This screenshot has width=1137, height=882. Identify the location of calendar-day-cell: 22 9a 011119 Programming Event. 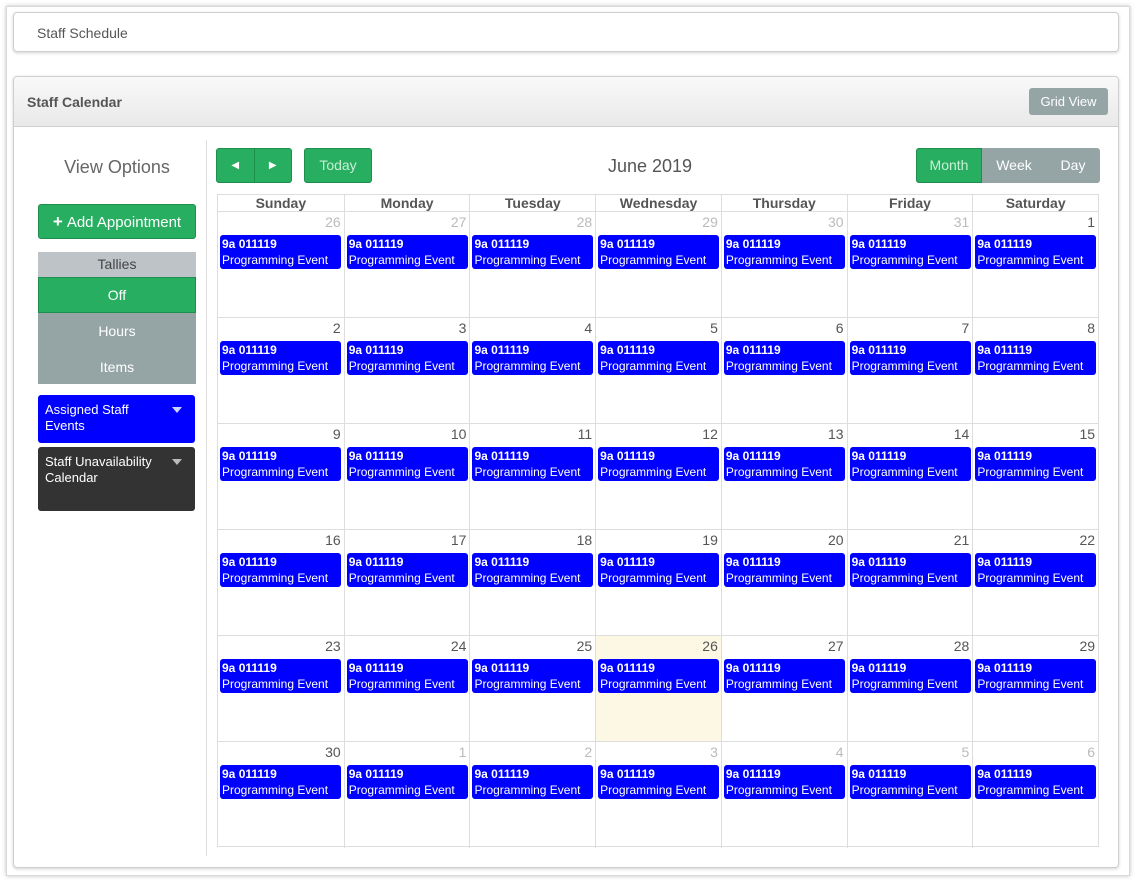
(1035, 582).